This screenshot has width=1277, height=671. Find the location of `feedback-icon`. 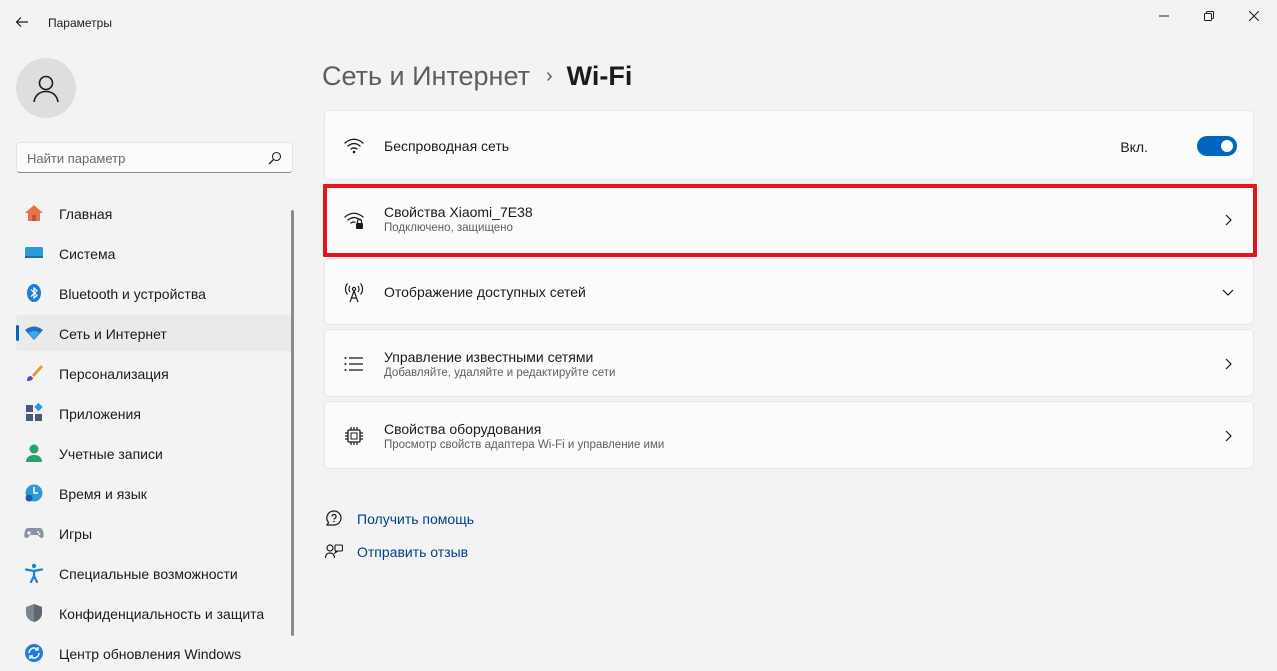

feedback-icon is located at coordinates (334, 552).